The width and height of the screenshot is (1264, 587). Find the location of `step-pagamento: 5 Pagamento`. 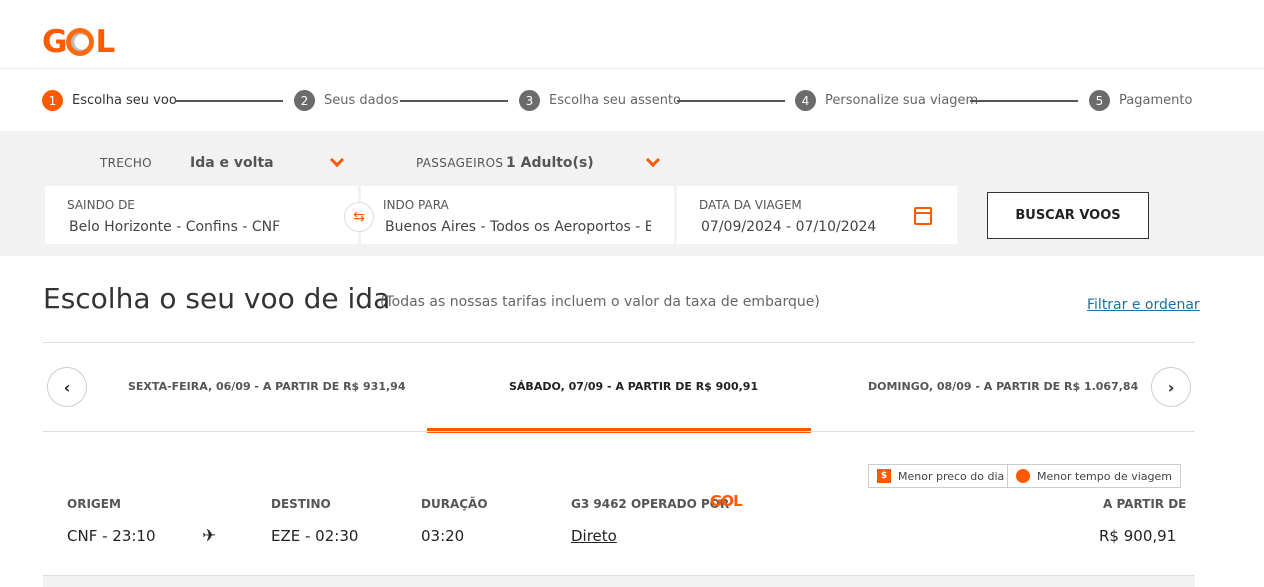

step-pagamento: 5 Pagamento is located at coordinates (1140, 100).